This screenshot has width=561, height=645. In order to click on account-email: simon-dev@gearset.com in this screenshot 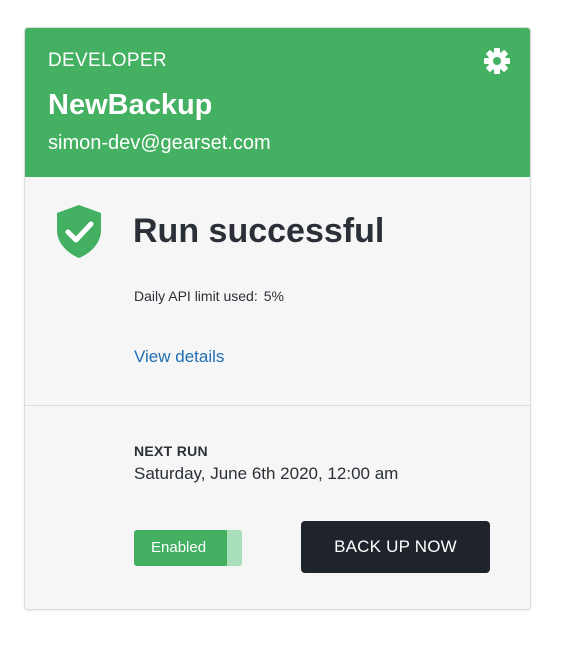, I will do `click(159, 143)`.